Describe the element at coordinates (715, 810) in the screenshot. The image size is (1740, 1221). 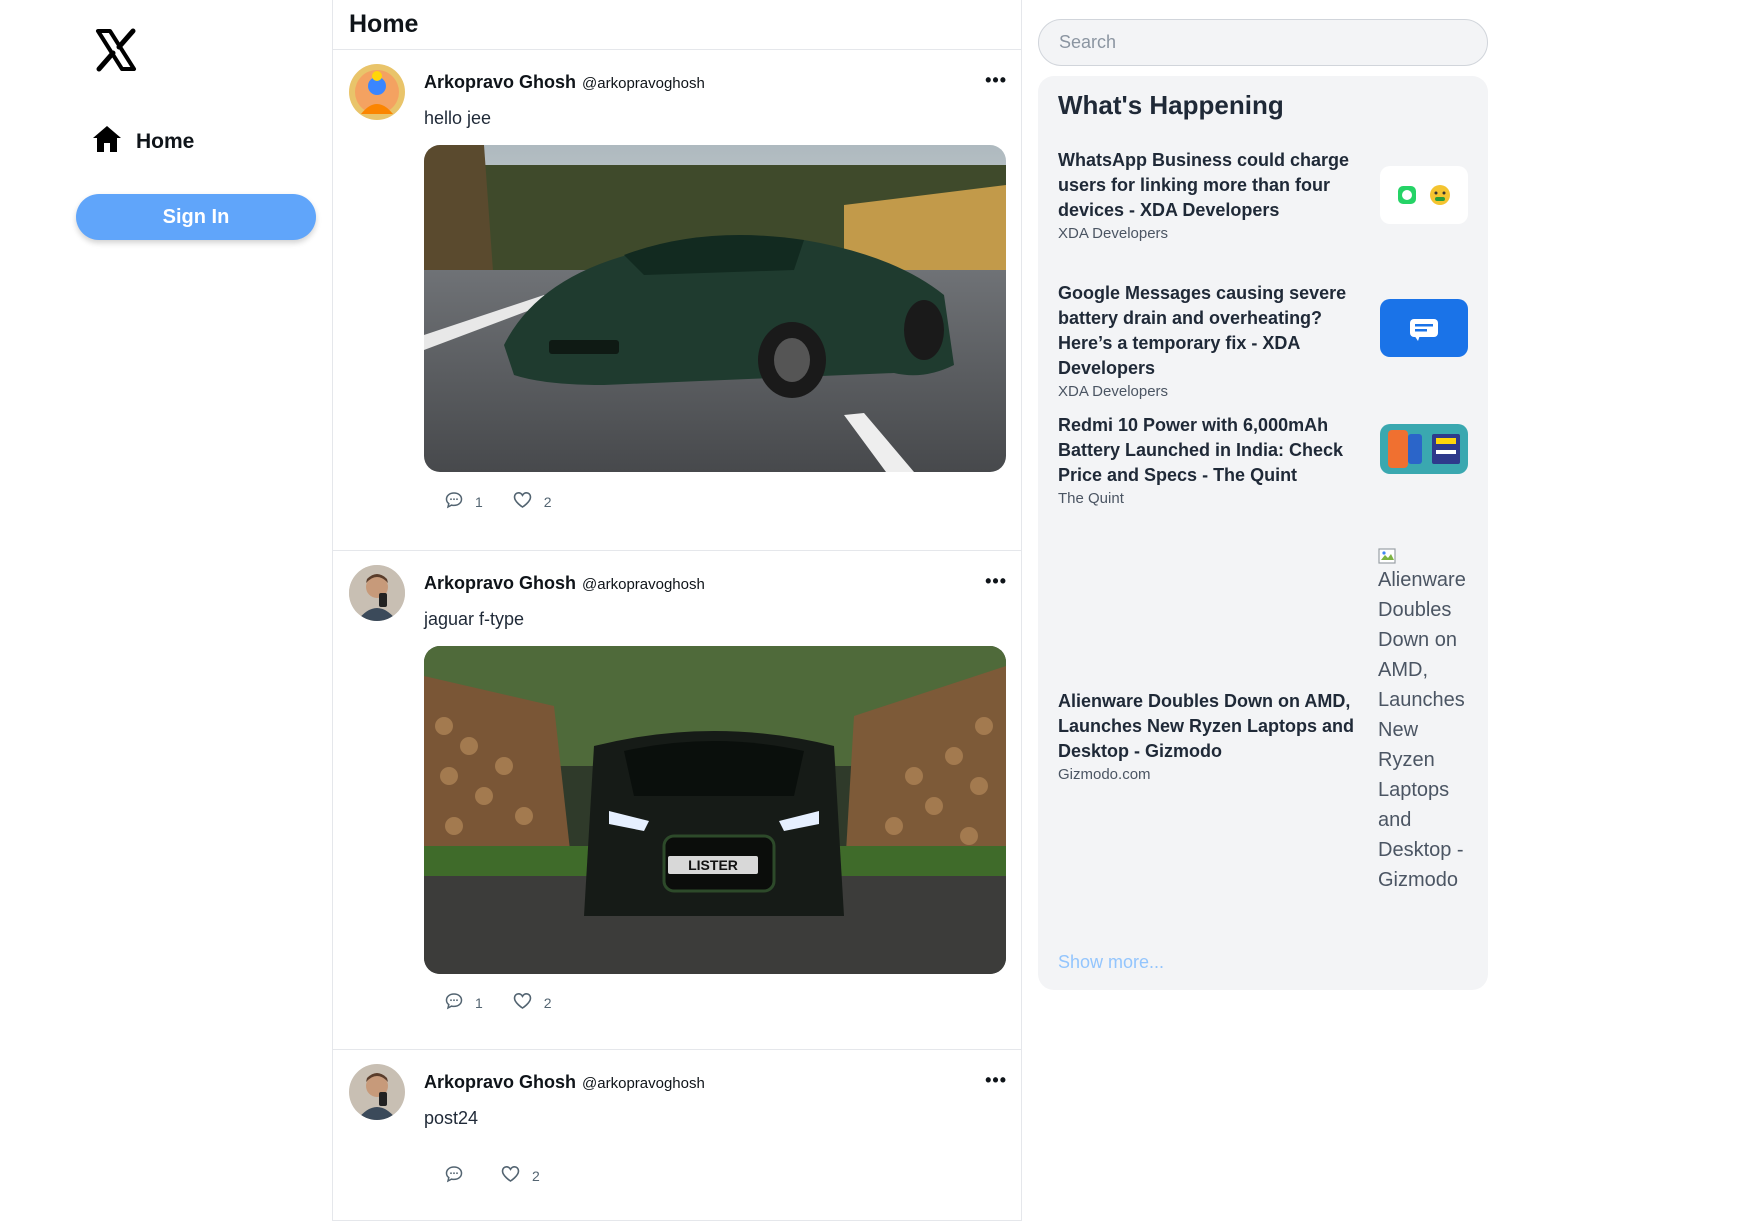
I see `post-image: LISTER` at that location.